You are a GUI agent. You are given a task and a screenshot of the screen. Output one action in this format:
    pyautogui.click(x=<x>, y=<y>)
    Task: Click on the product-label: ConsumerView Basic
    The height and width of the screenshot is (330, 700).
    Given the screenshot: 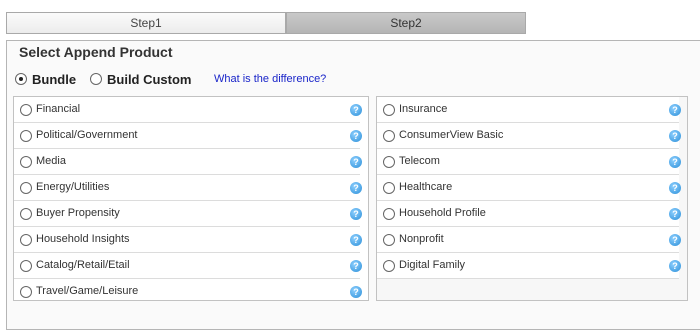 What is the action you would take?
    pyautogui.click(x=451, y=135)
    